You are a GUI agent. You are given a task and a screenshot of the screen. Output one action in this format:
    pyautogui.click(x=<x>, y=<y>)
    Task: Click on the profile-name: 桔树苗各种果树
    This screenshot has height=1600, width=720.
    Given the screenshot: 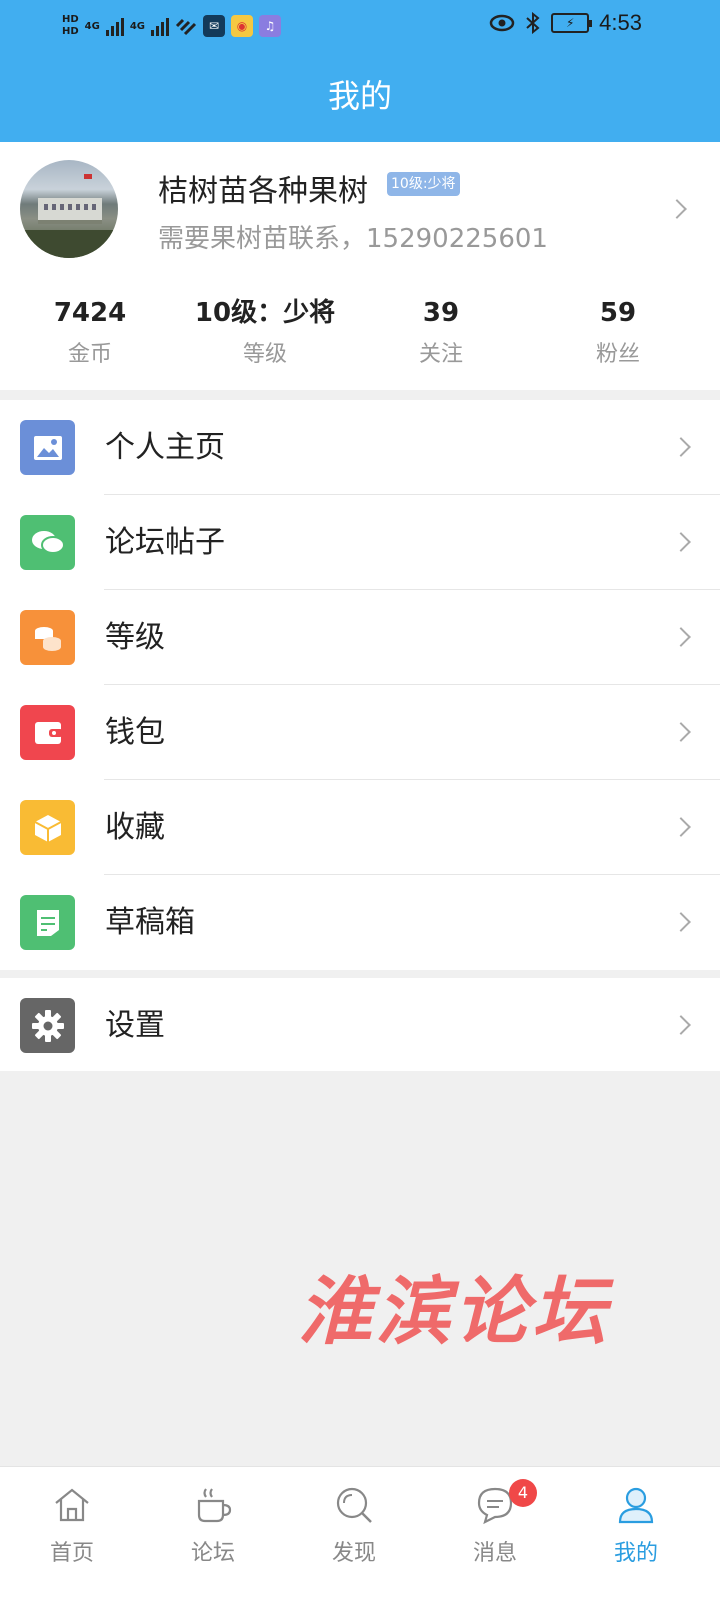 What is the action you would take?
    pyautogui.click(x=263, y=191)
    